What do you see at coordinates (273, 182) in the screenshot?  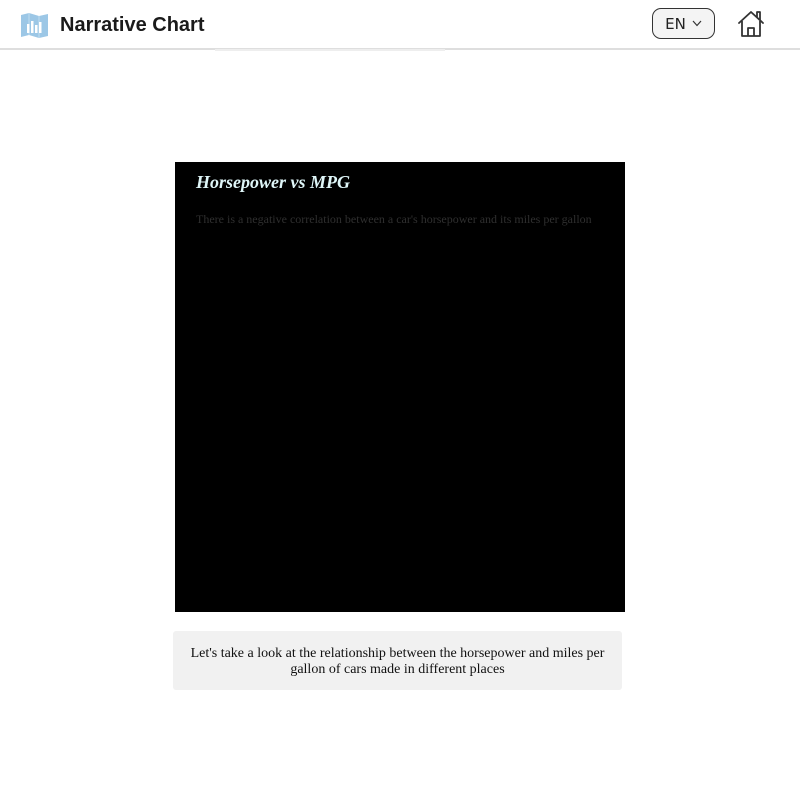 I see `chart-title: Horsepower vs MPG` at bounding box center [273, 182].